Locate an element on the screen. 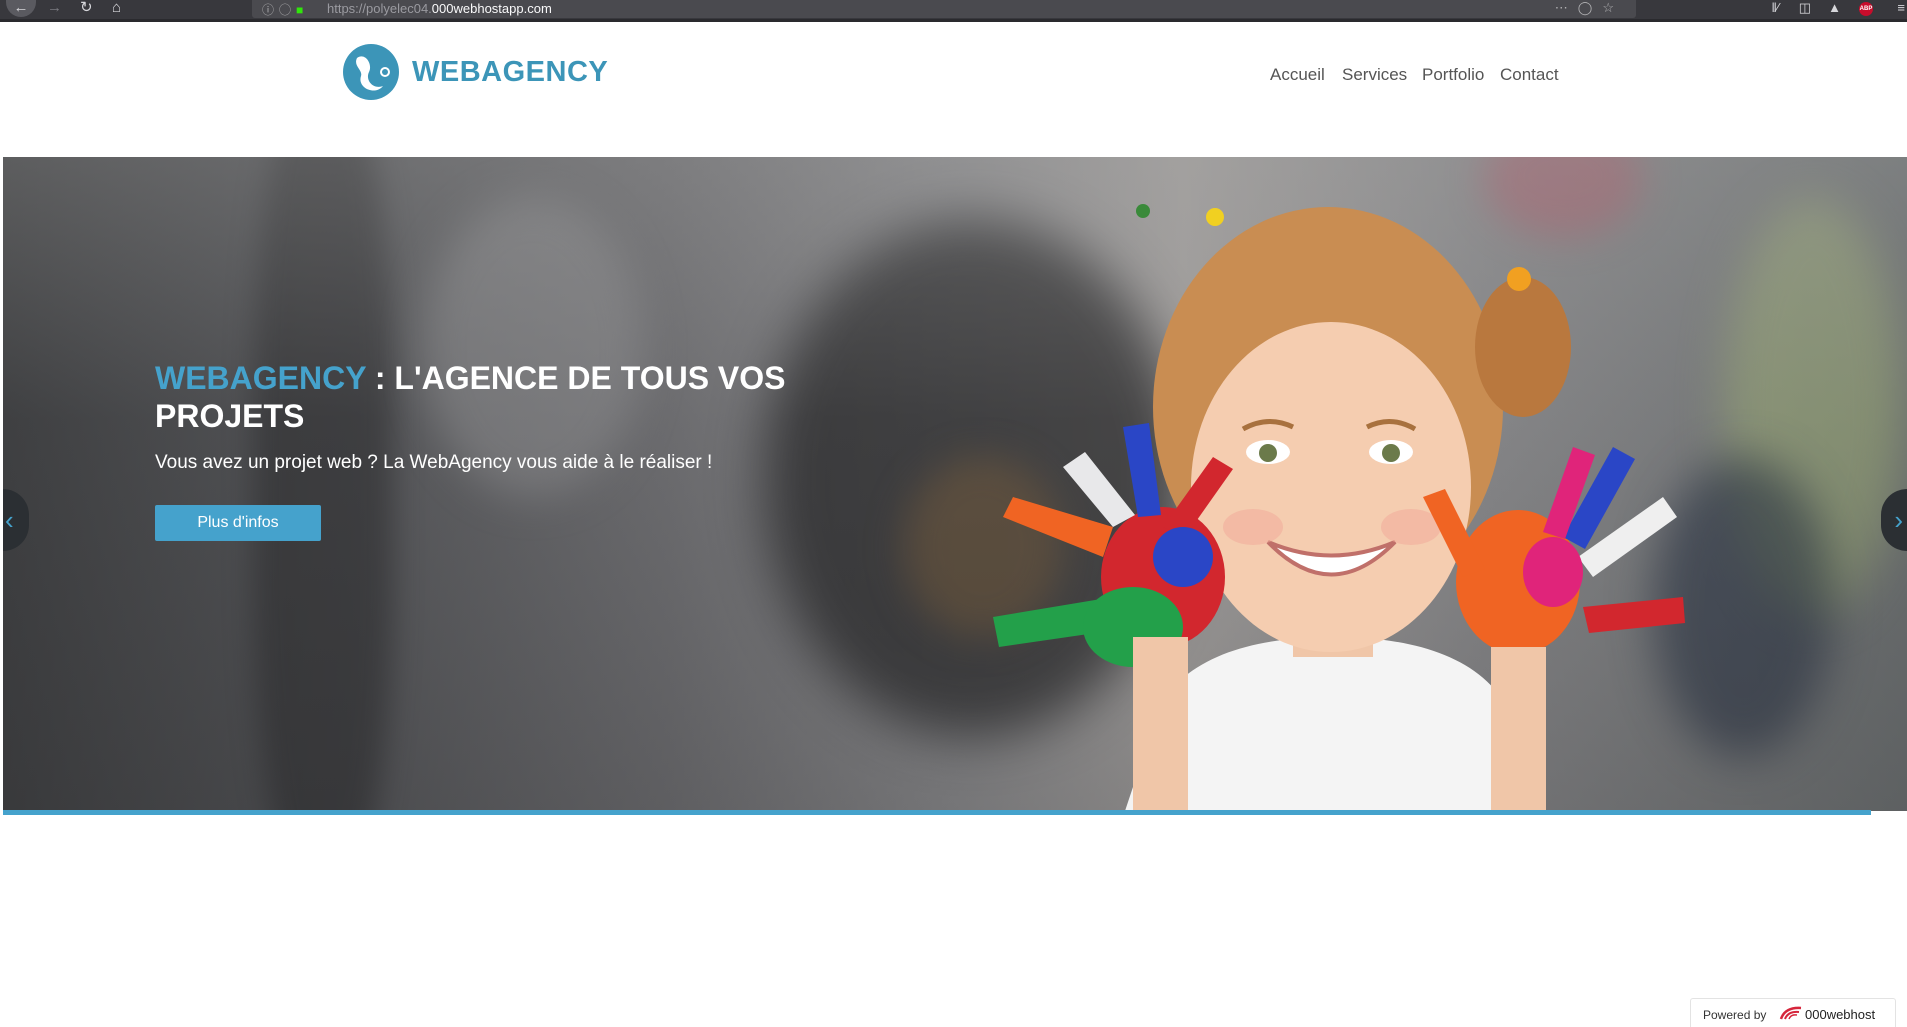 This screenshot has width=1907, height=1027. powered-by-badge: Powered by 000webhost is located at coordinates (1793, 1012).